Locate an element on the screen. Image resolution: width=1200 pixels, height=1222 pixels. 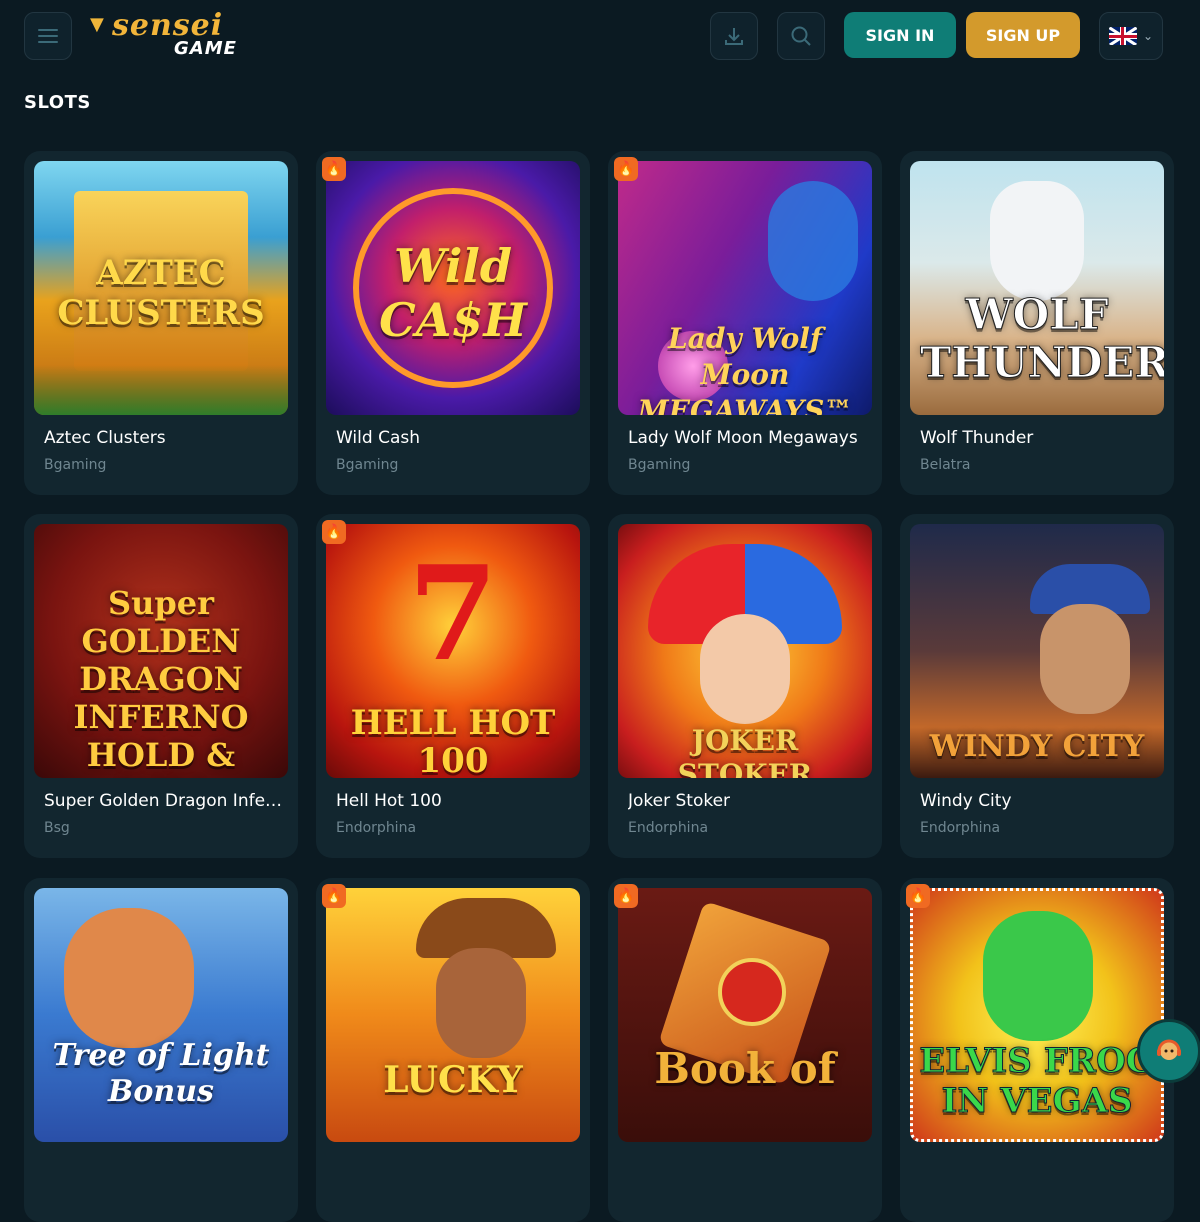
section-title: SLOTS is located at coordinates (57, 102).